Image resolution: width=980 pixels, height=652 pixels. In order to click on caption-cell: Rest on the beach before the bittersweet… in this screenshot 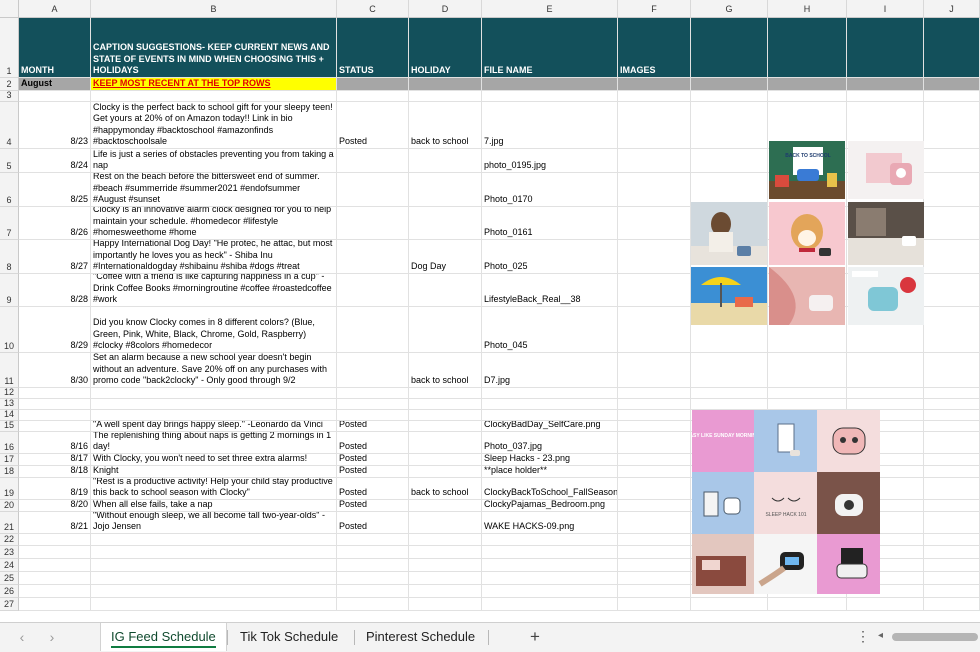, I will do `click(214, 190)`.